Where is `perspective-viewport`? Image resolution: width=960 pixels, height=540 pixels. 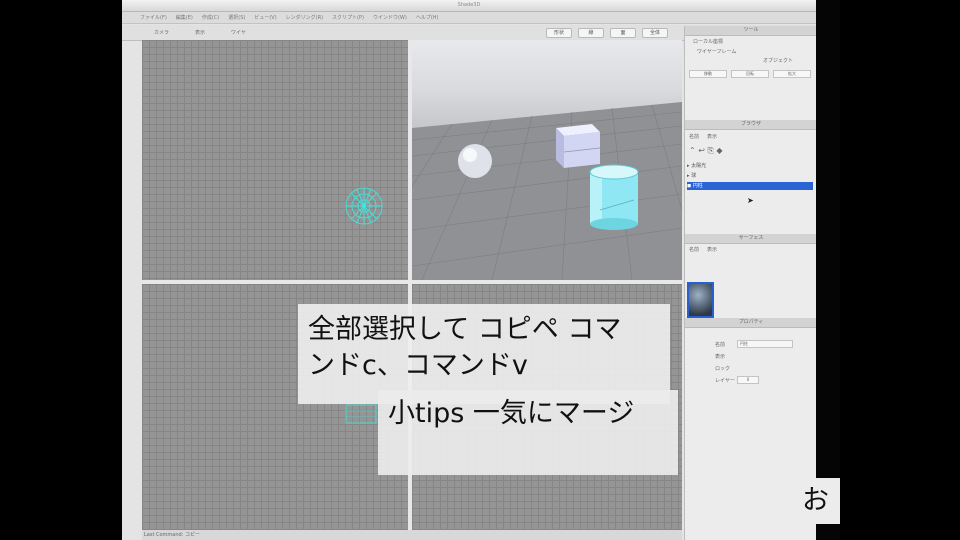
perspective-viewport is located at coordinates (547, 160).